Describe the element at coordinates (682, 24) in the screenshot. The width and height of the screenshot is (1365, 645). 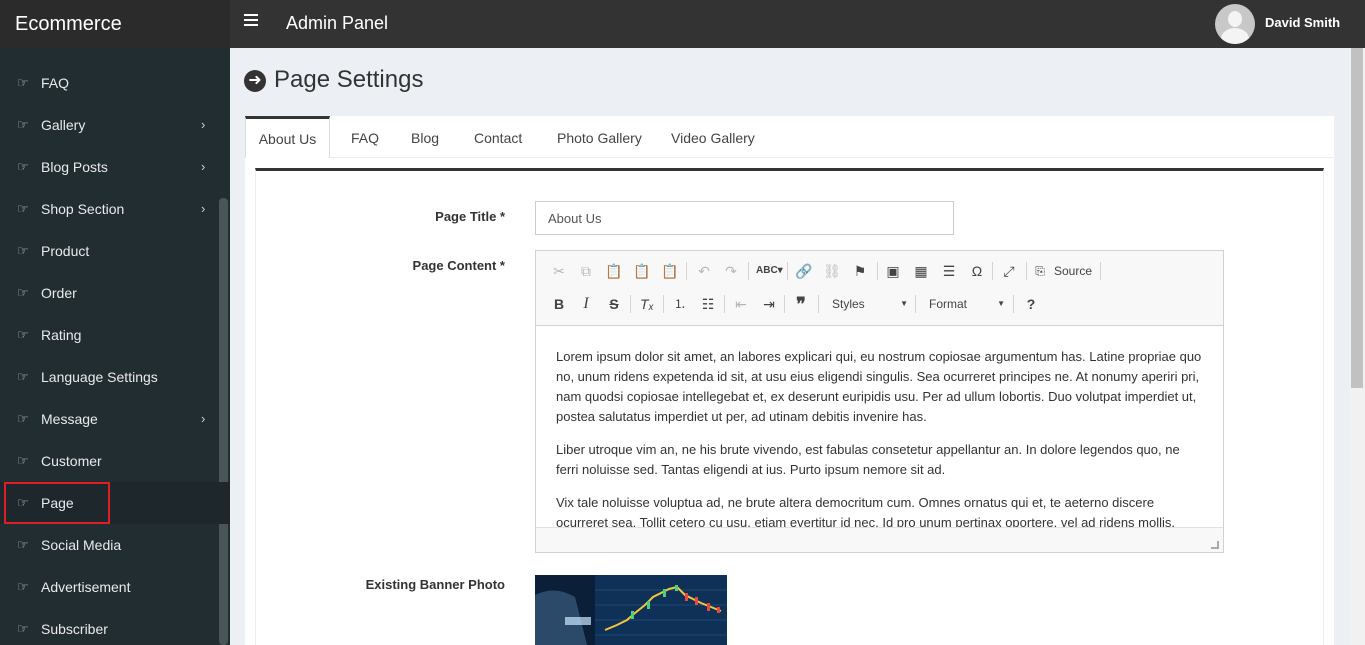
I see `top-header: Ecommerce Admin Panel David Smith` at that location.